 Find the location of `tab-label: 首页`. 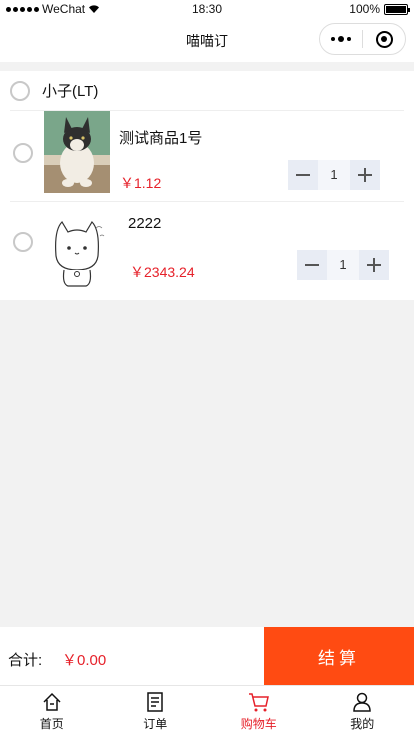

tab-label: 首页 is located at coordinates (51, 724).